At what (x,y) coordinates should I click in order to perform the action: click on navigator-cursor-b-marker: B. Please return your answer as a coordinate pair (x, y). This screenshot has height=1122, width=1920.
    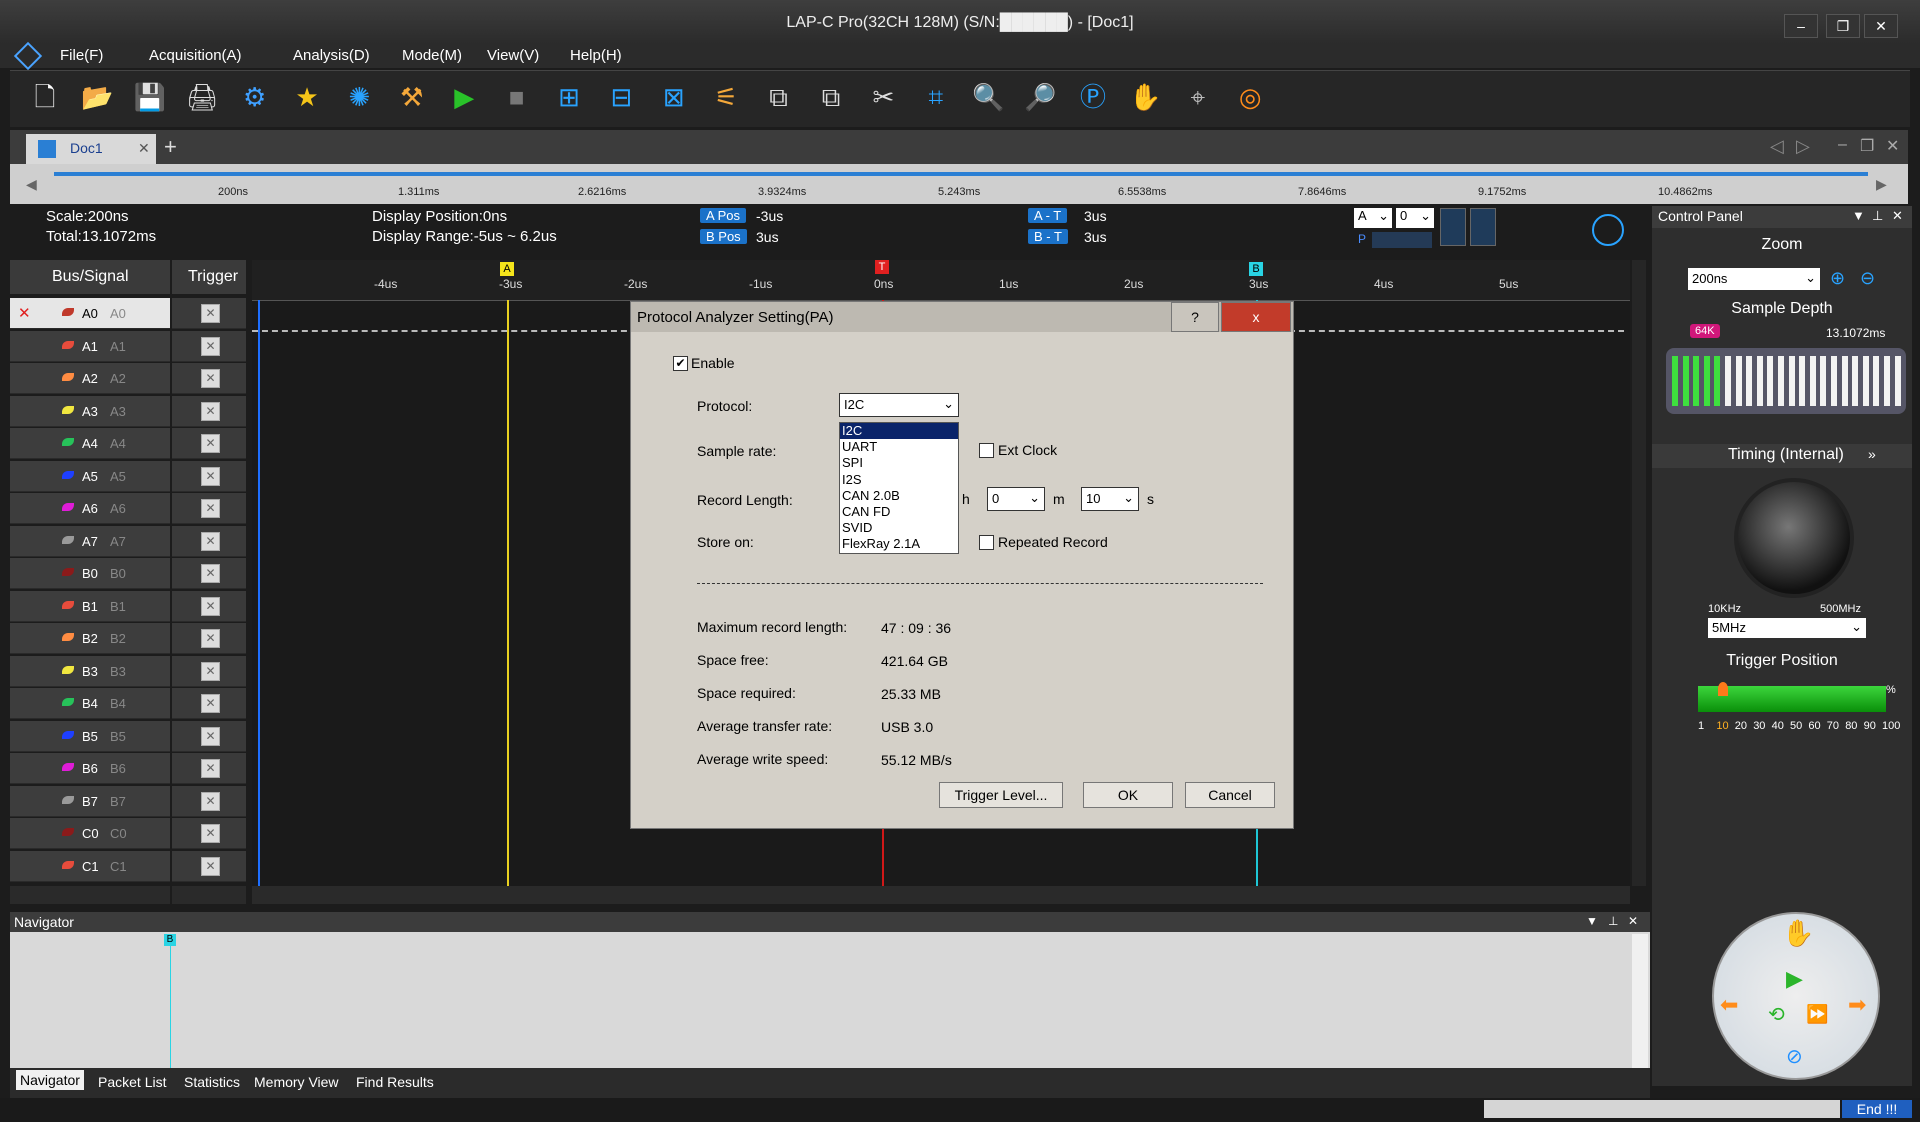
    Looking at the image, I should click on (170, 940).